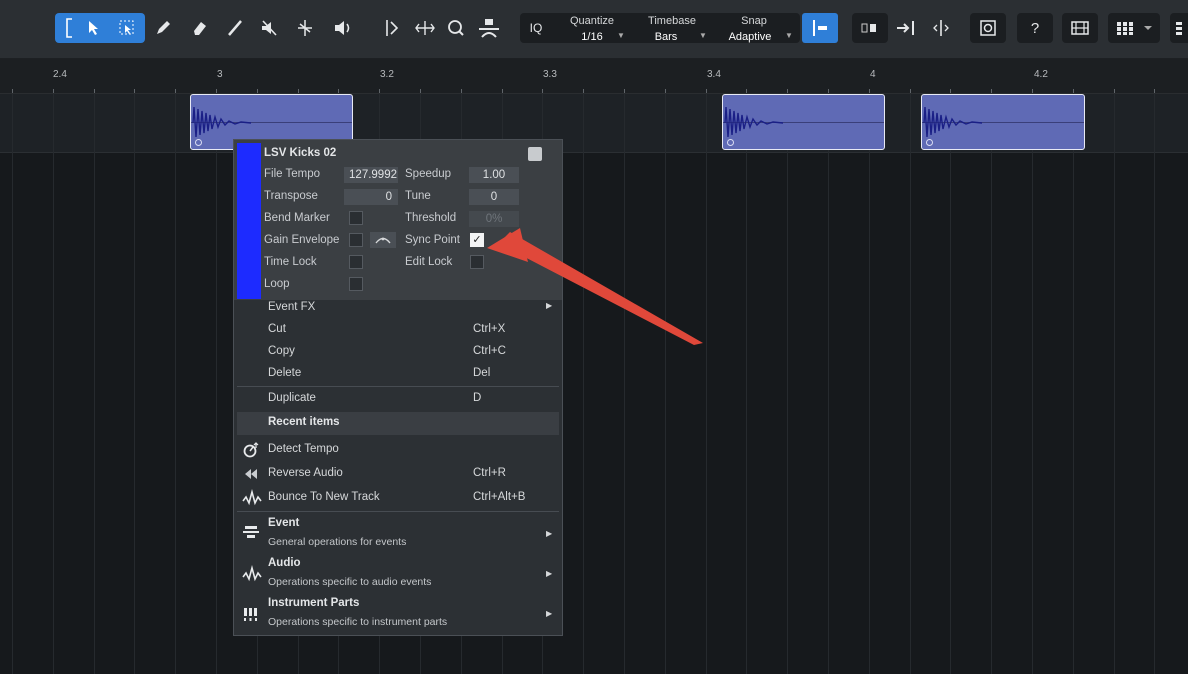 The width and height of the screenshot is (1188, 674). Describe the element at coordinates (536, 28) in the screenshot. I see `iq-button: IQ` at that location.